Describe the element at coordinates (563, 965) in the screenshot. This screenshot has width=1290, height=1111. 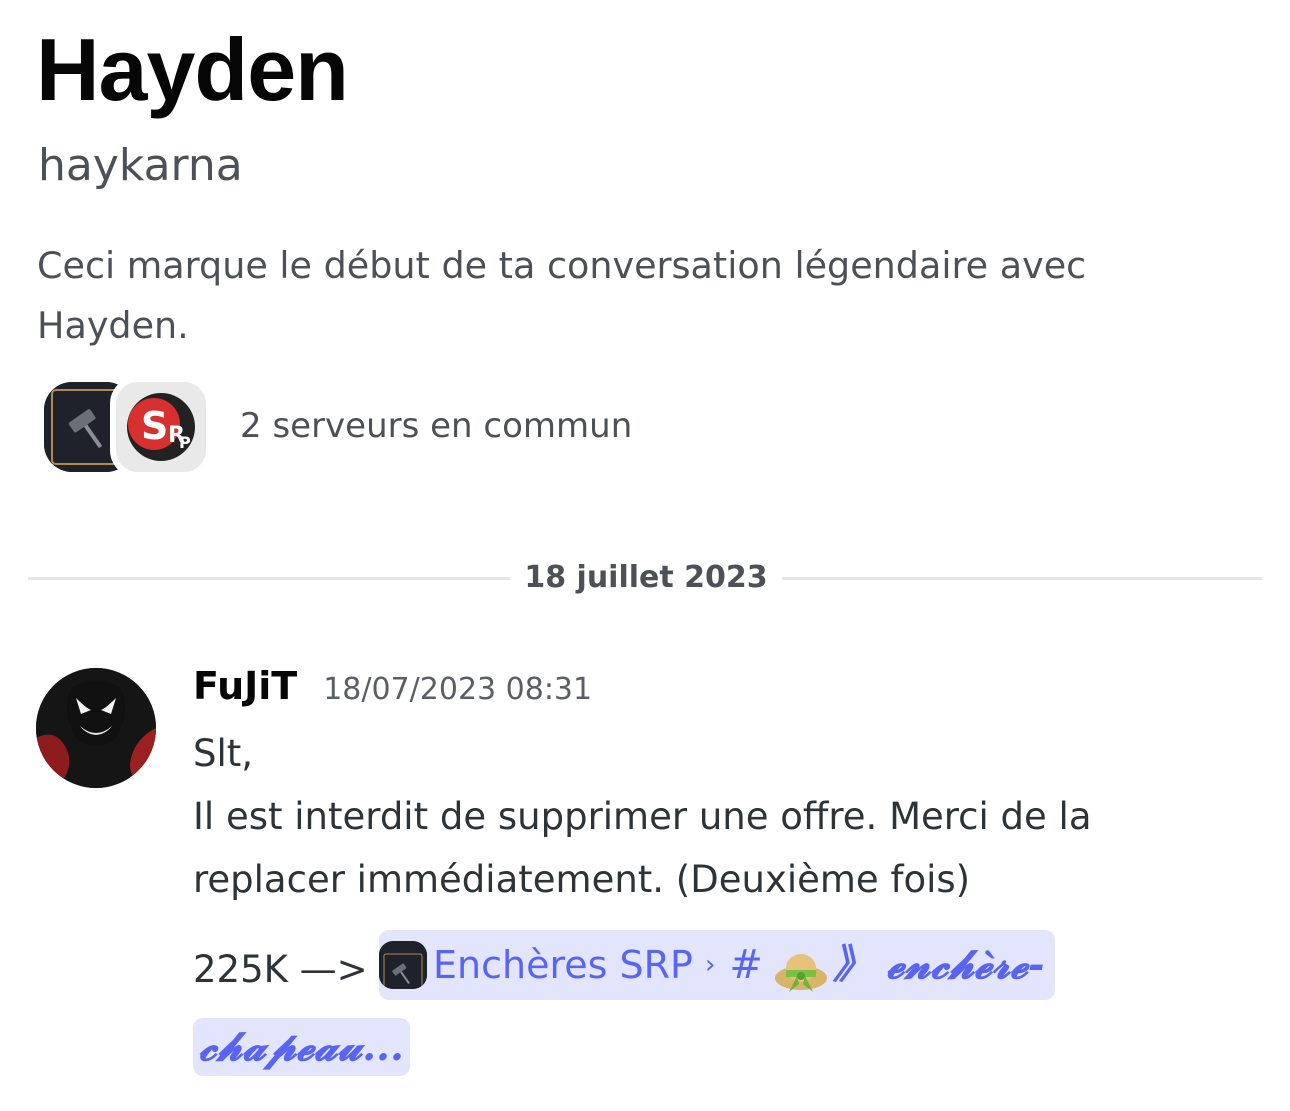
I see `mention-server-name: Enchères SRP` at that location.